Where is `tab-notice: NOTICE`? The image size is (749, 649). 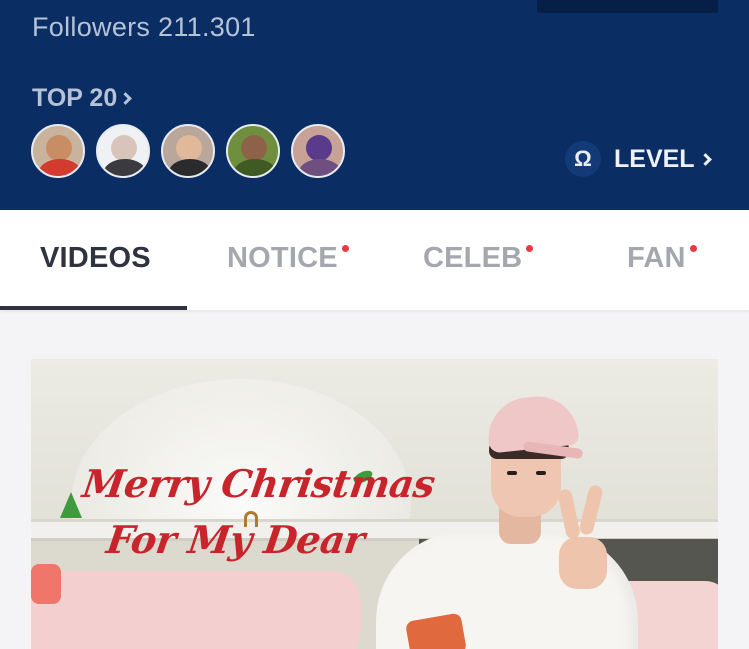
tab-notice: NOTICE is located at coordinates (288, 260).